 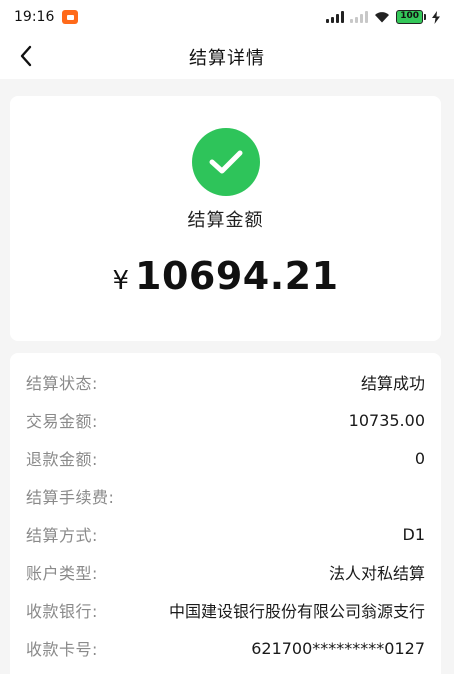 I want to click on signal-no-sim-icon, so click(x=359, y=17).